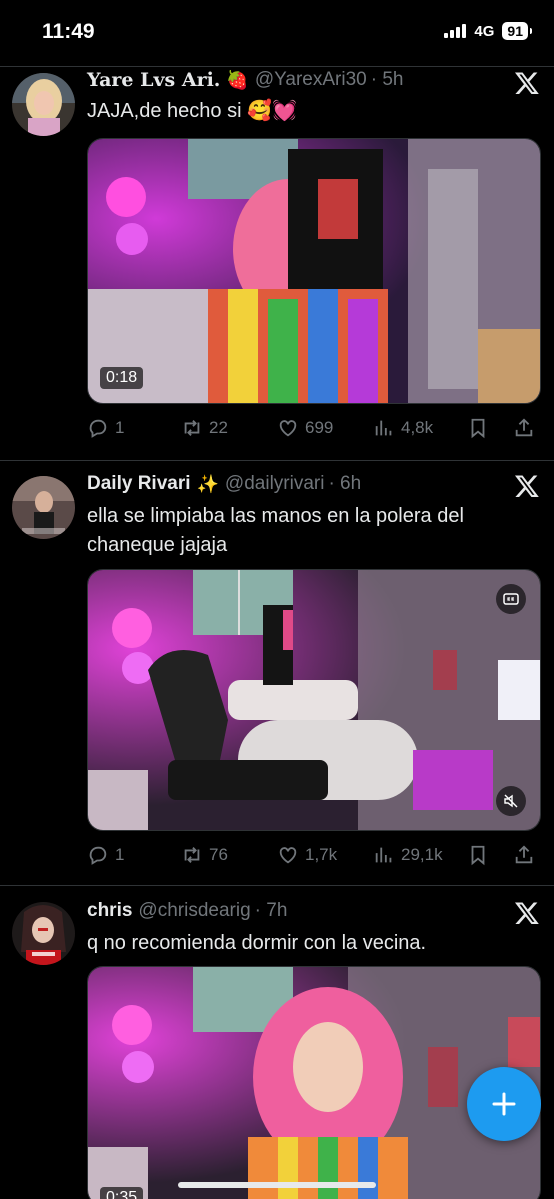 This screenshot has width=554, height=1199. What do you see at coordinates (153, 80) in the screenshot?
I see `display-name: Yare Lvs Ari.` at bounding box center [153, 80].